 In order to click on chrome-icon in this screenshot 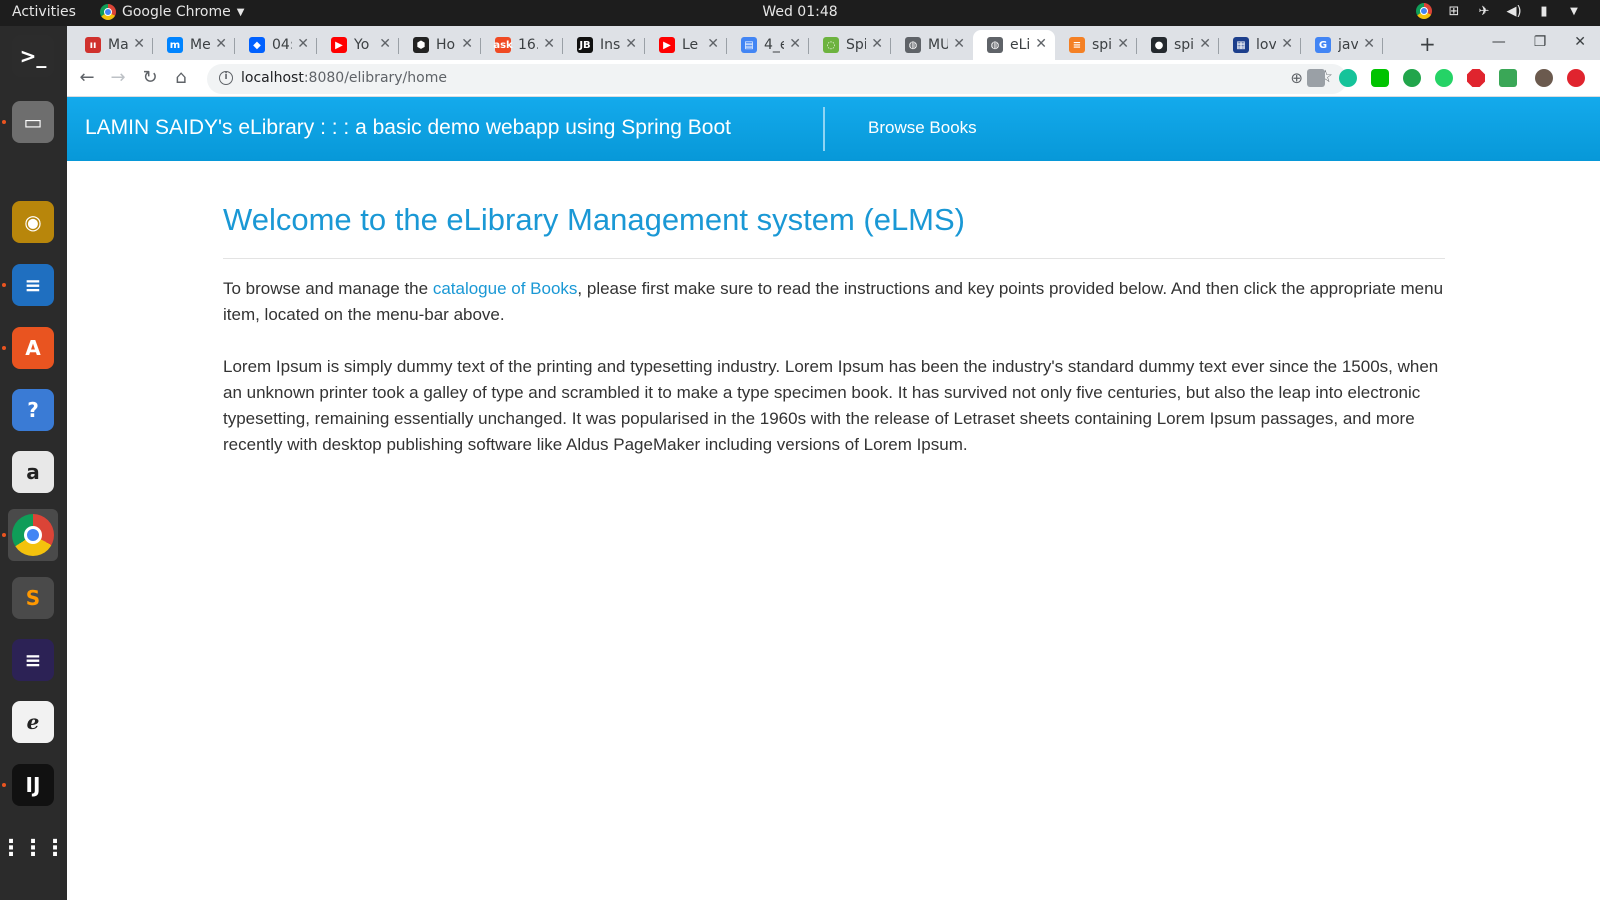, I will do `click(108, 12)`.